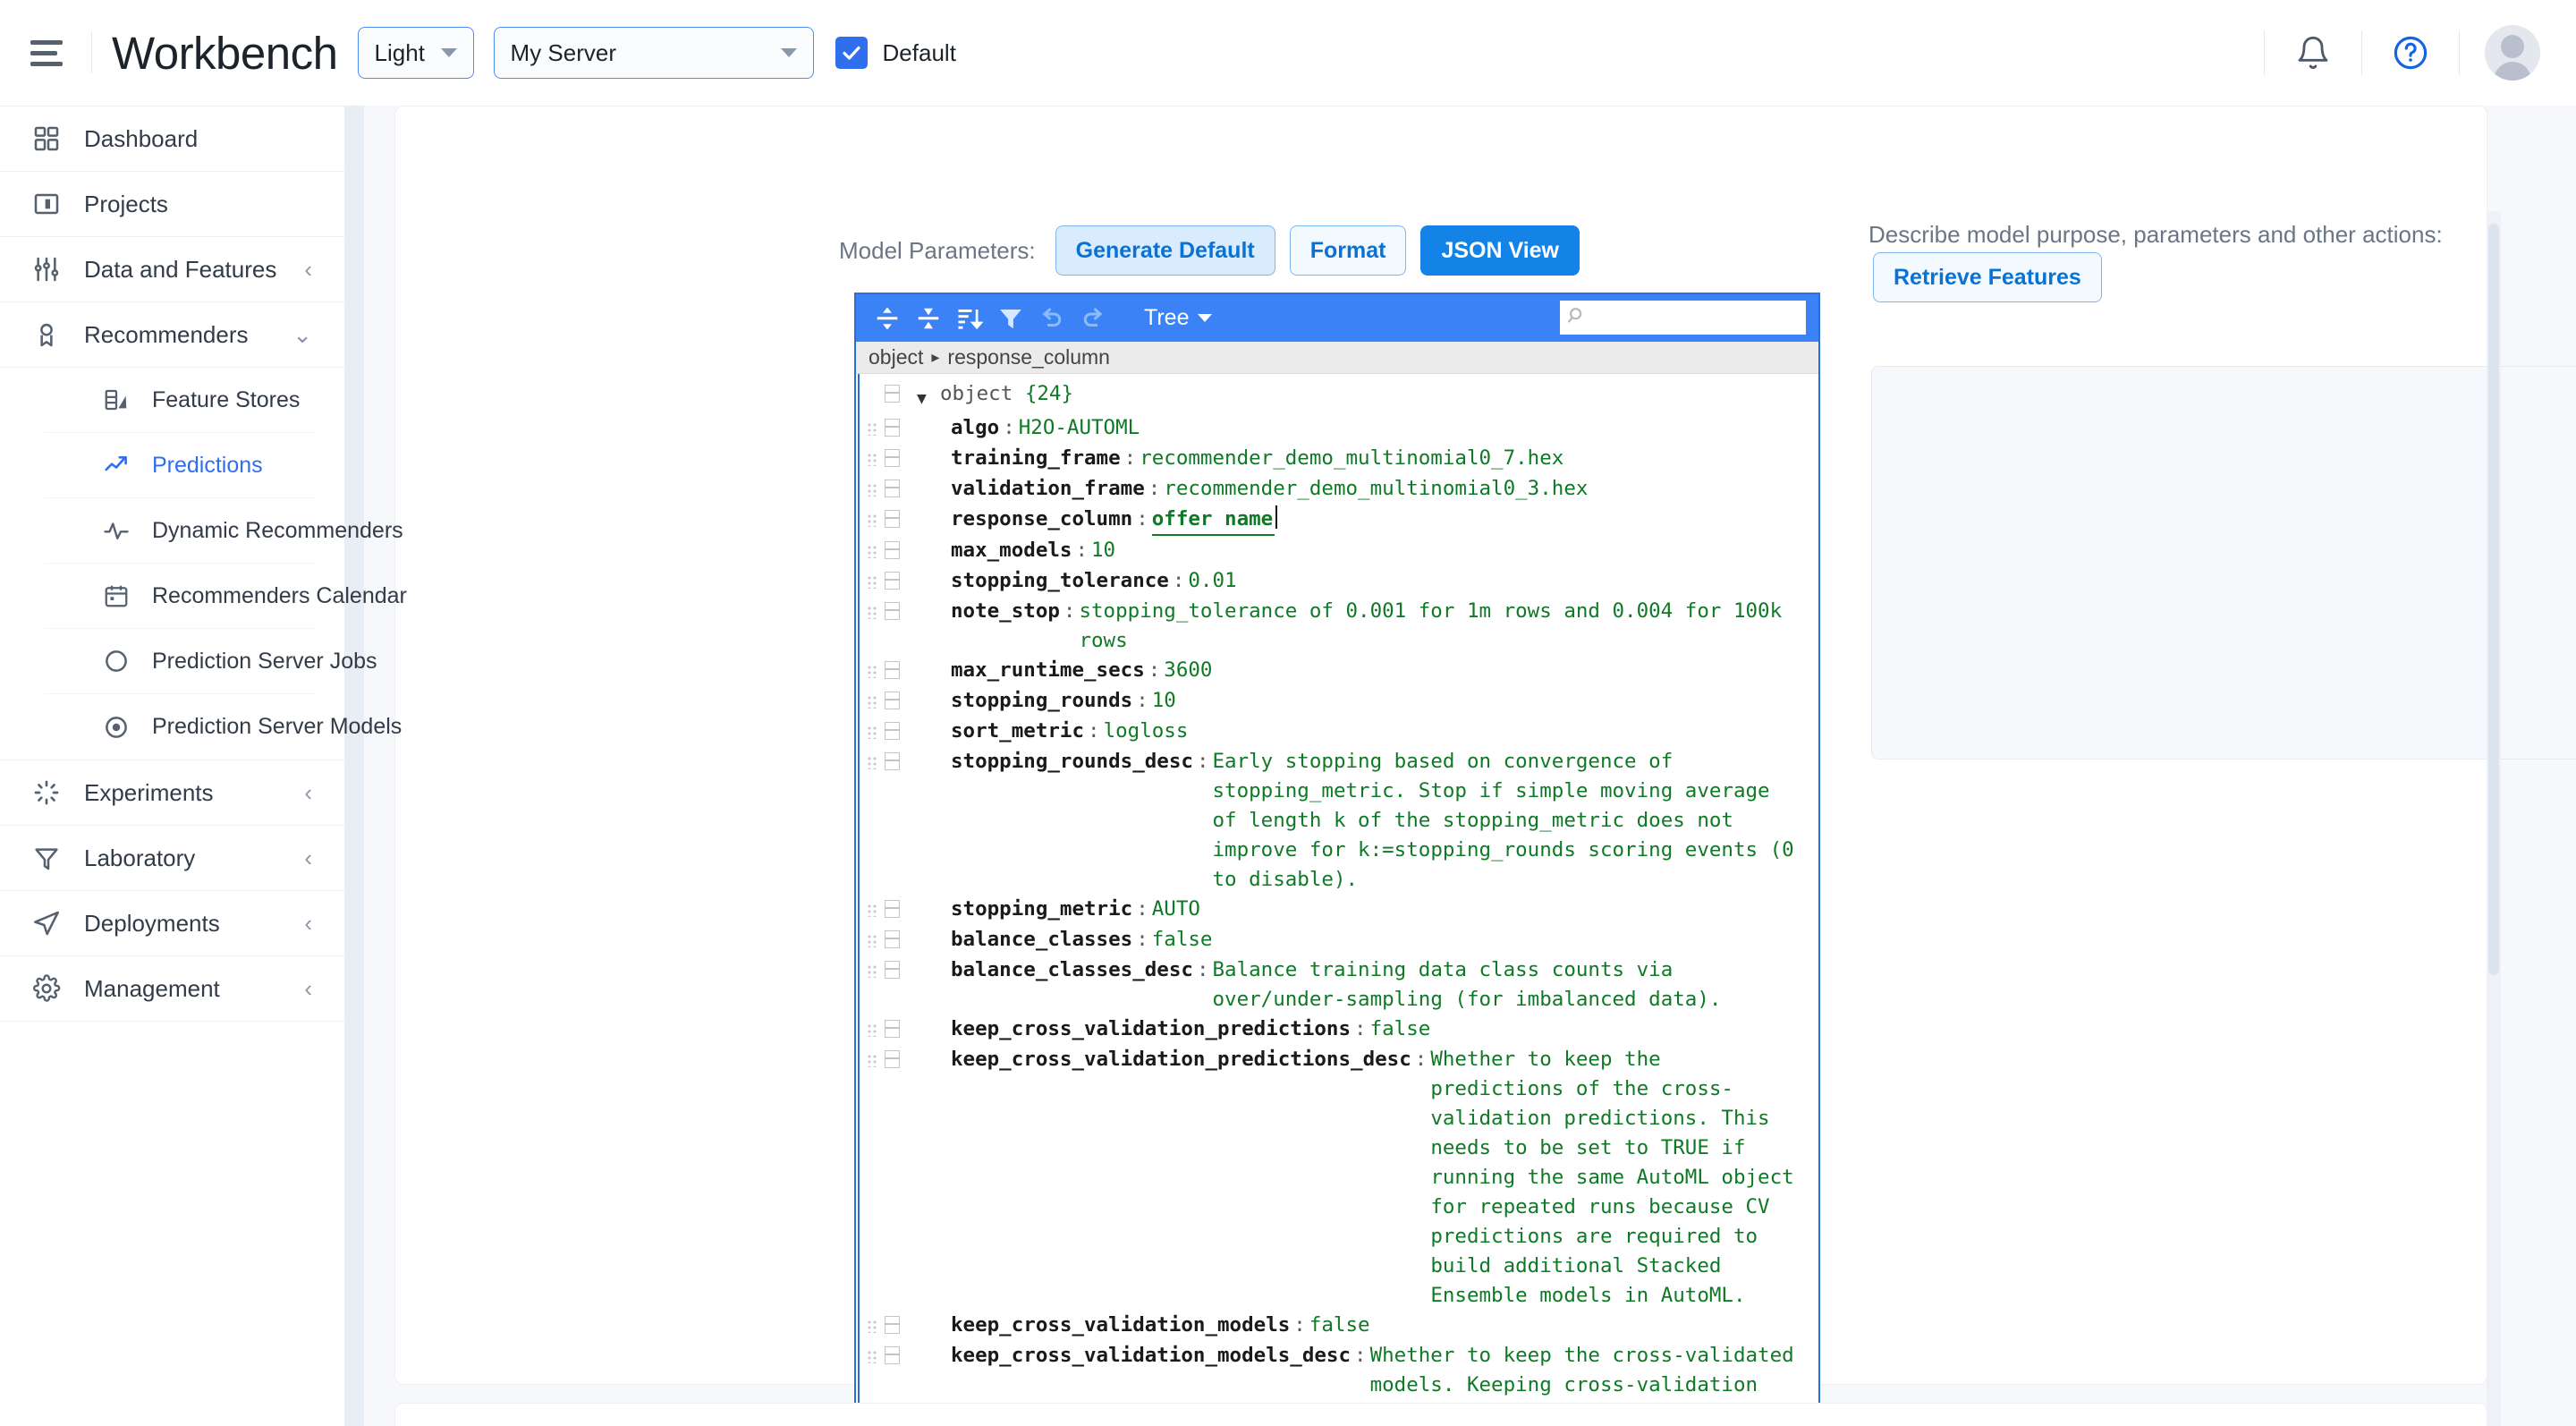  What do you see at coordinates (1151, 1356) in the screenshot?
I see `json-key: keep_cross_validation_models_desc` at bounding box center [1151, 1356].